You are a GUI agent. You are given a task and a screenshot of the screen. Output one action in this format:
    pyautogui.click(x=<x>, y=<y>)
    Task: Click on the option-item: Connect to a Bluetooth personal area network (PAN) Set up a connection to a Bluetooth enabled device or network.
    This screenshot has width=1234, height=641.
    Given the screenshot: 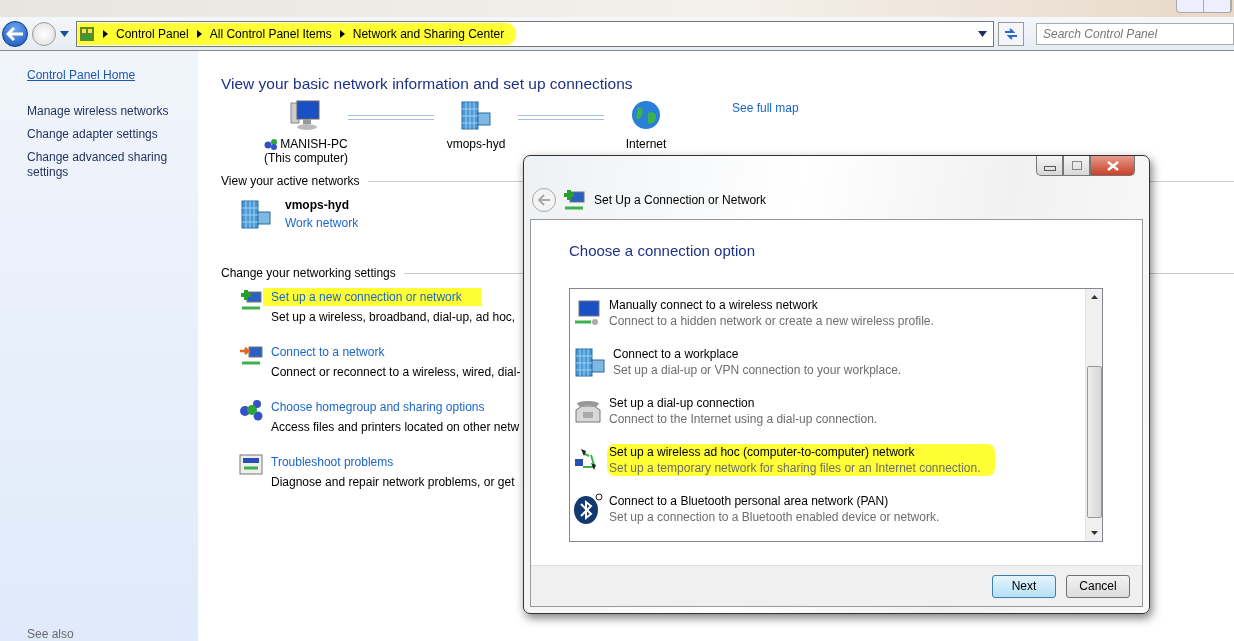 What is the action you would take?
    pyautogui.click(x=829, y=508)
    